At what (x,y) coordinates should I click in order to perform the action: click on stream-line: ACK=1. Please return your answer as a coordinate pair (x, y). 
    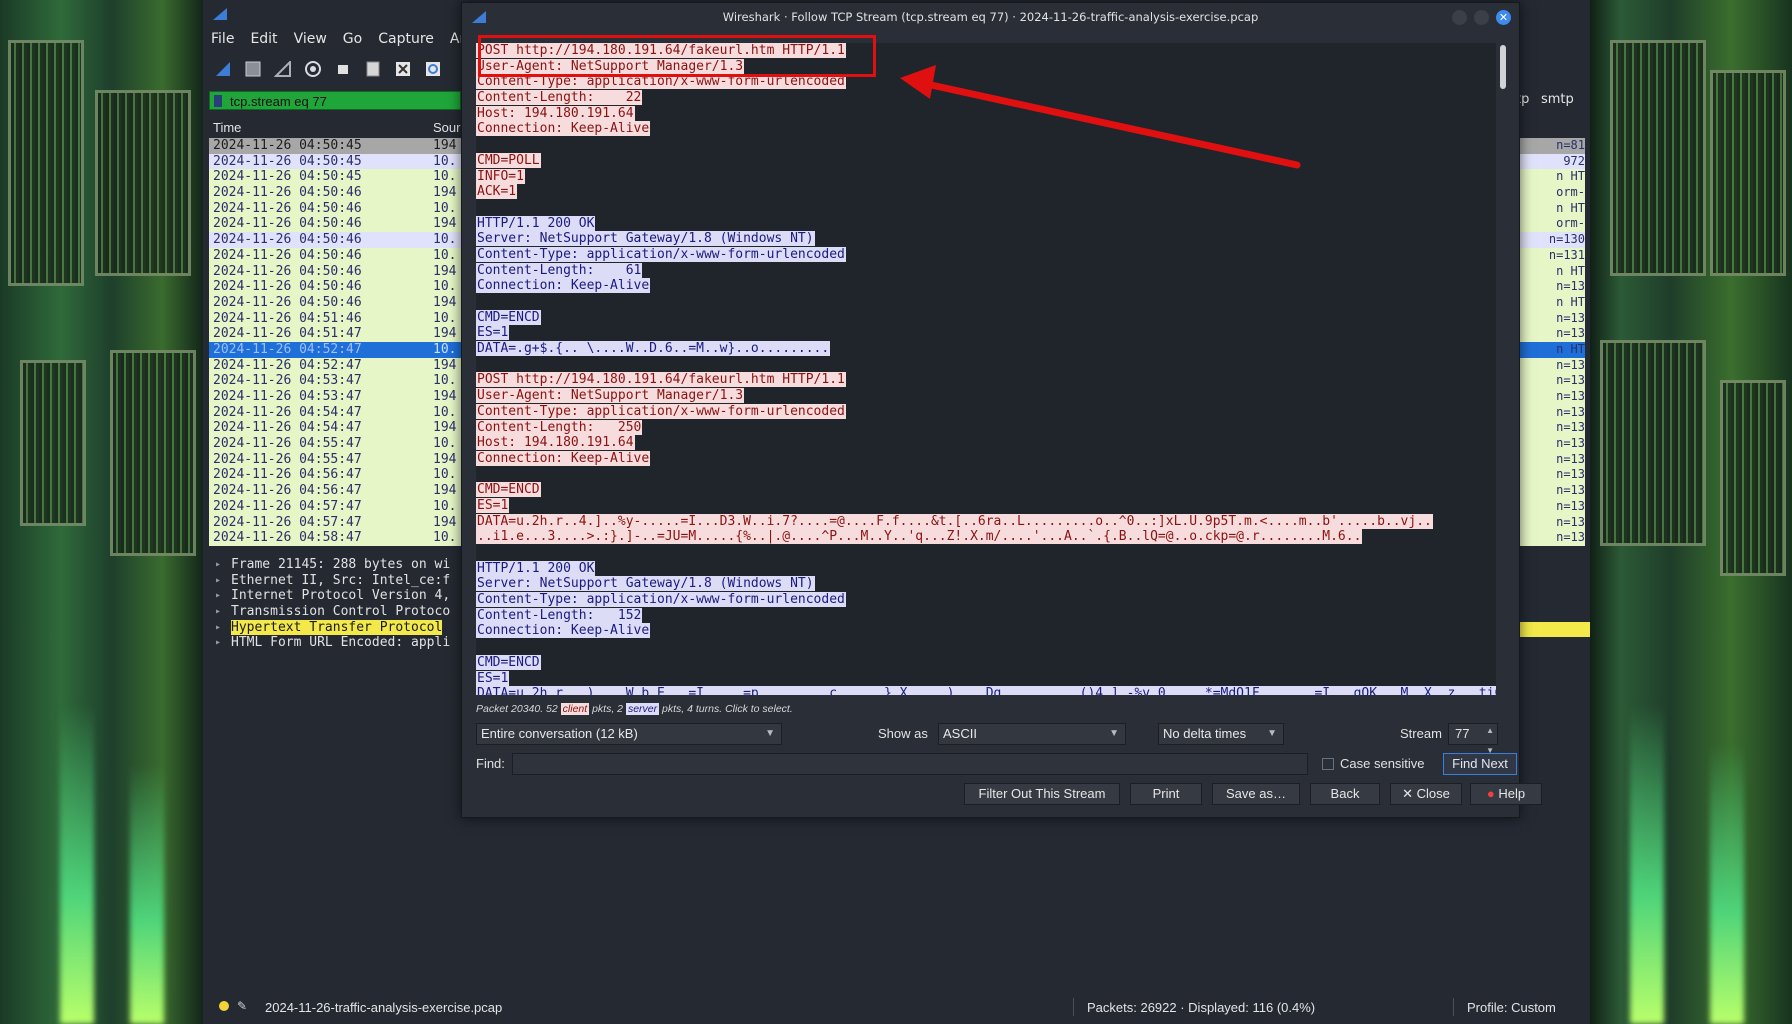
    Looking at the image, I should click on (986, 192).